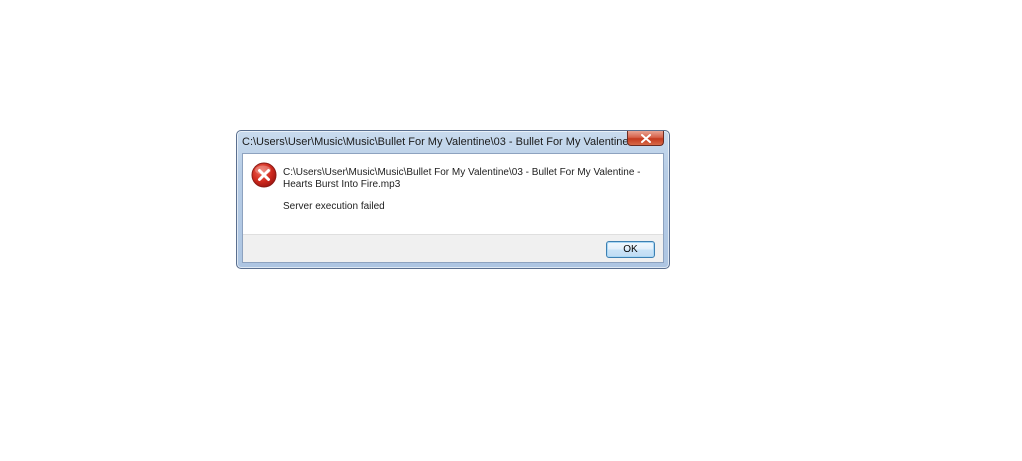 This screenshot has width=1022, height=461. What do you see at coordinates (264, 175) in the screenshot?
I see `error-icon` at bounding box center [264, 175].